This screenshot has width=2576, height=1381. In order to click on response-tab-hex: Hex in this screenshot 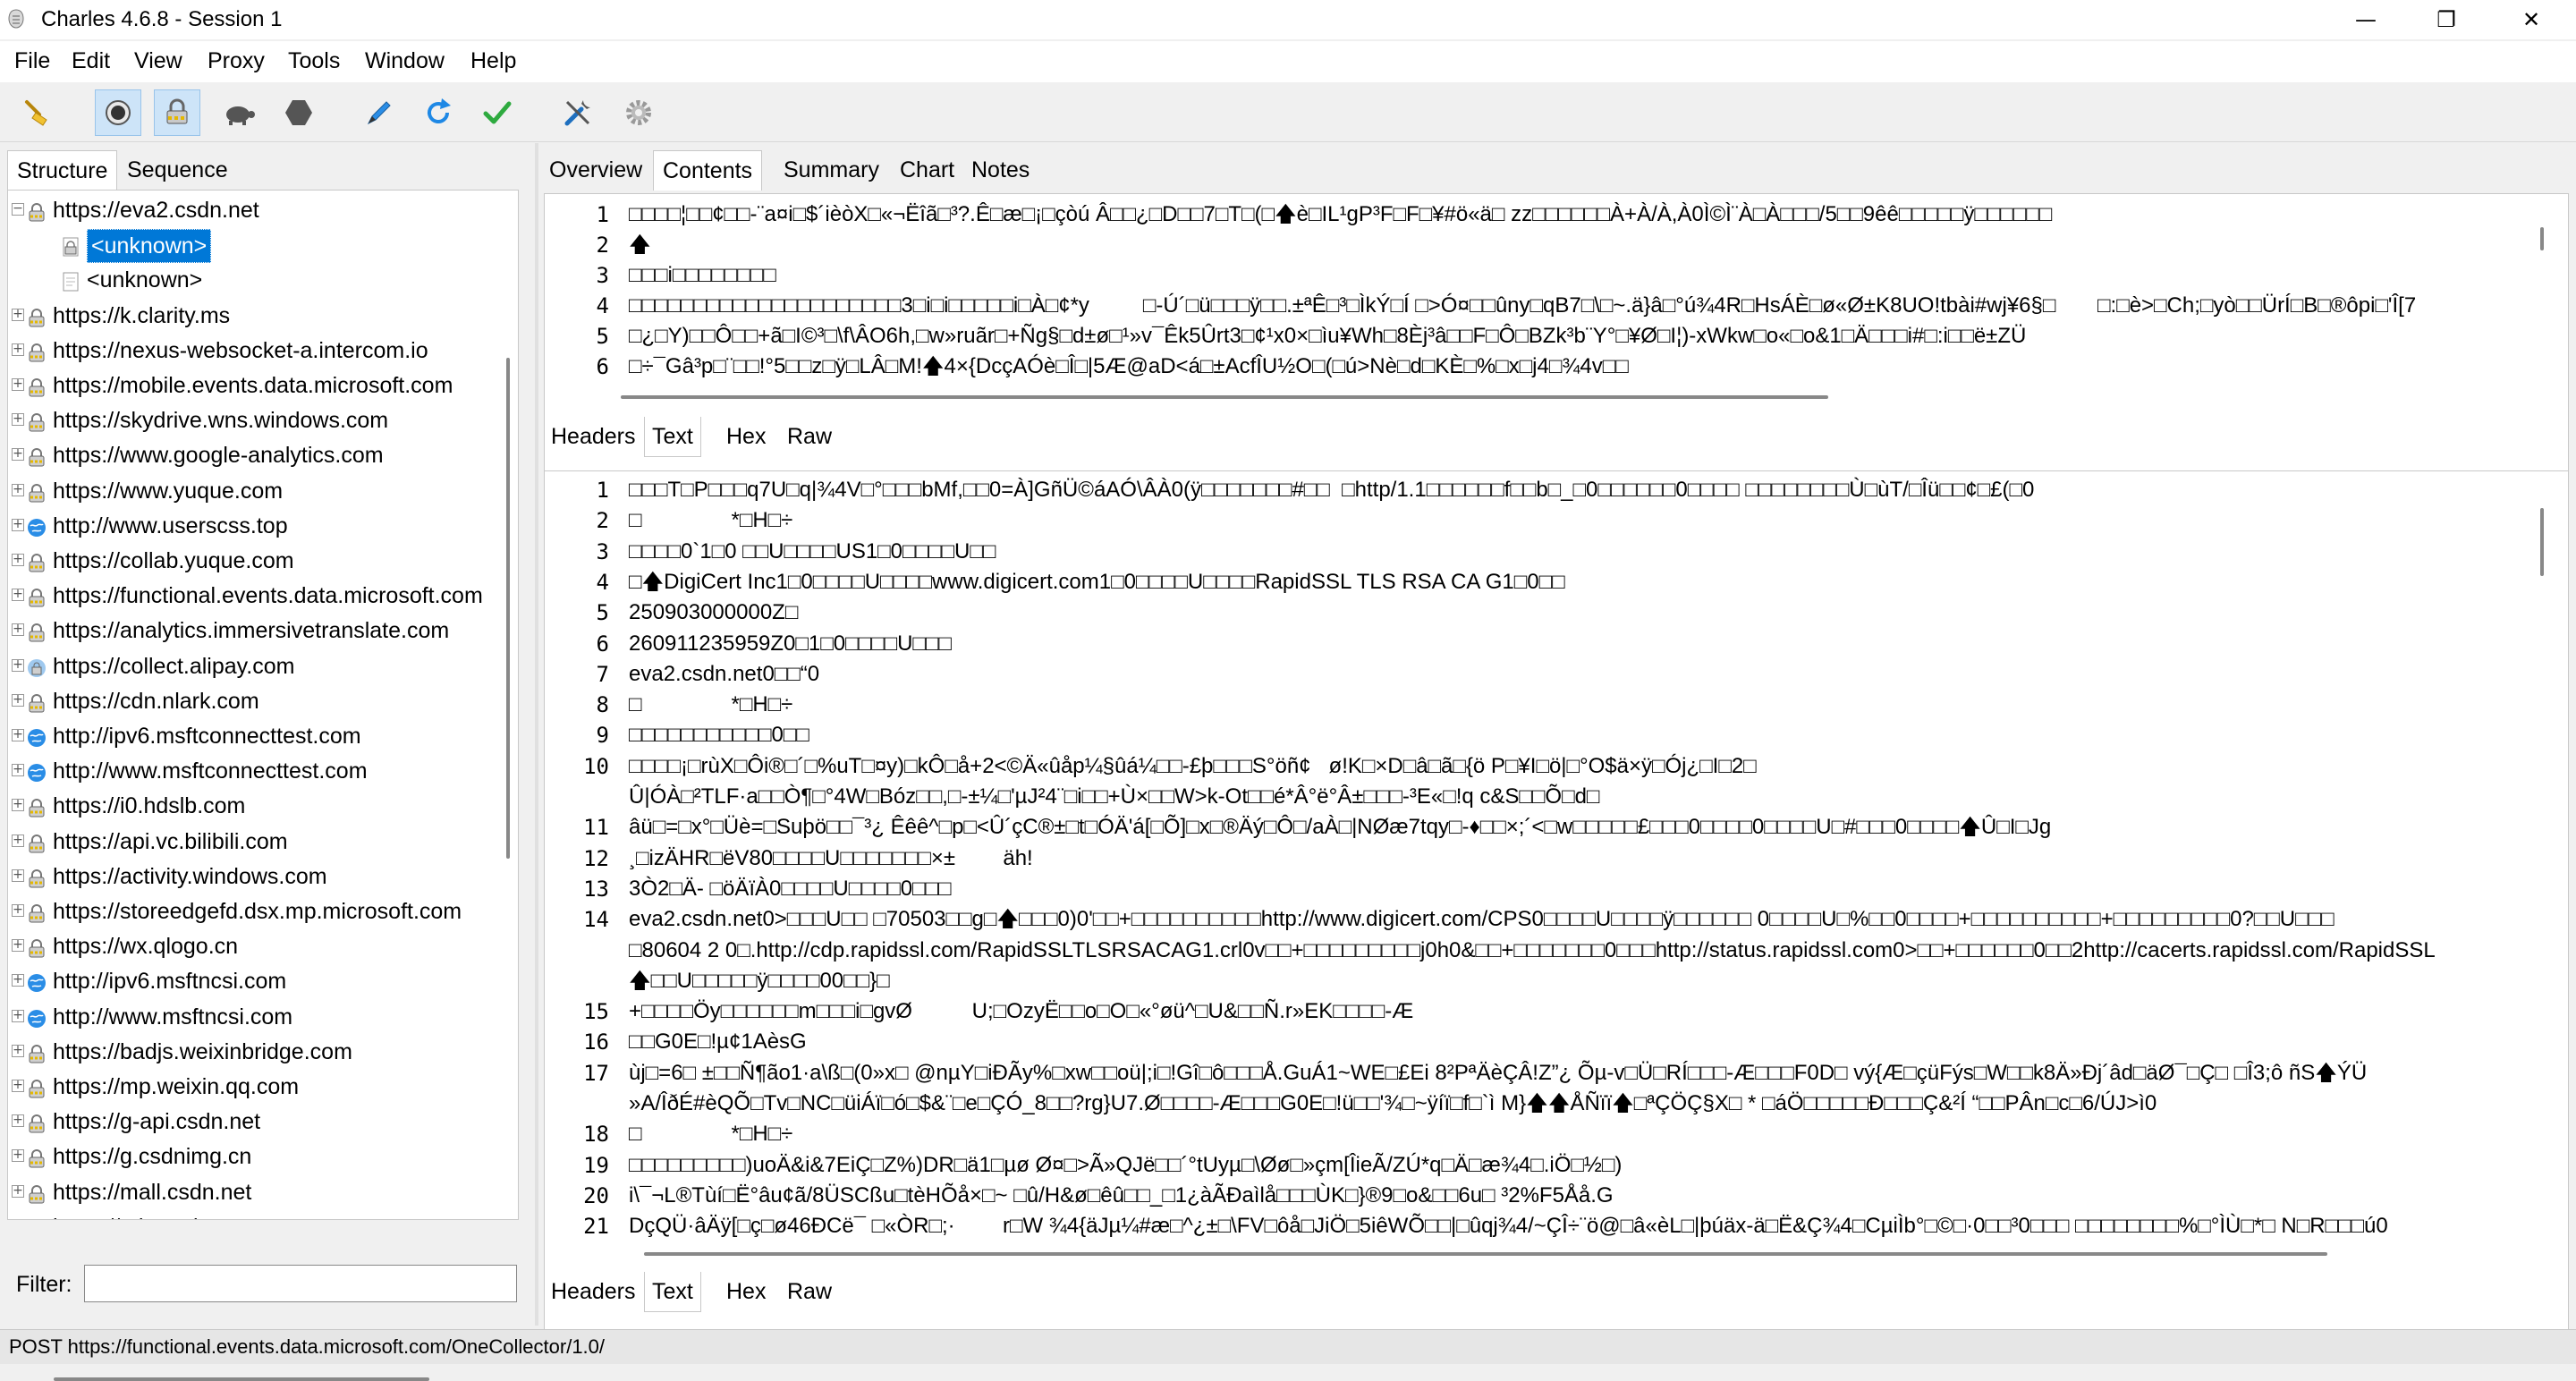, I will do `click(746, 1291)`.